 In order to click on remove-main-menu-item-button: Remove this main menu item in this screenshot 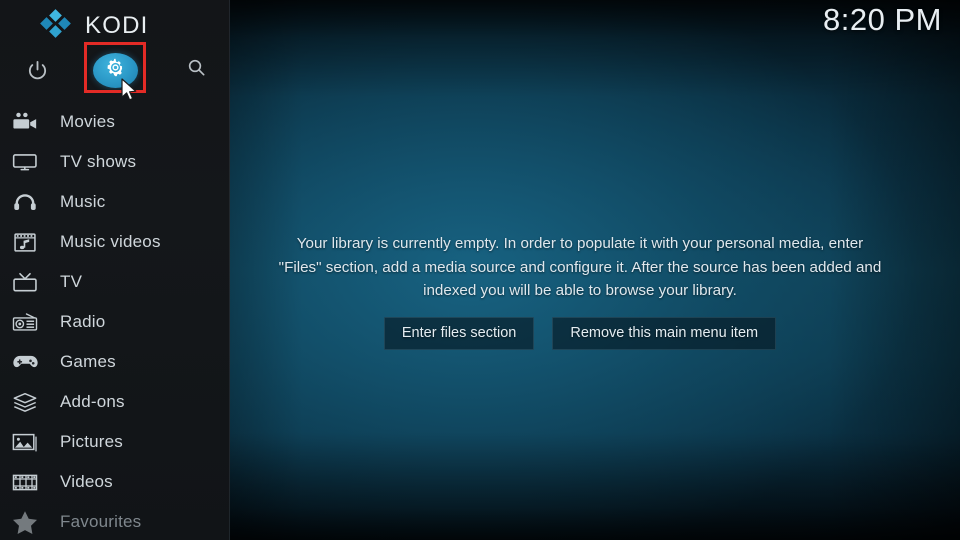, I will do `click(664, 333)`.